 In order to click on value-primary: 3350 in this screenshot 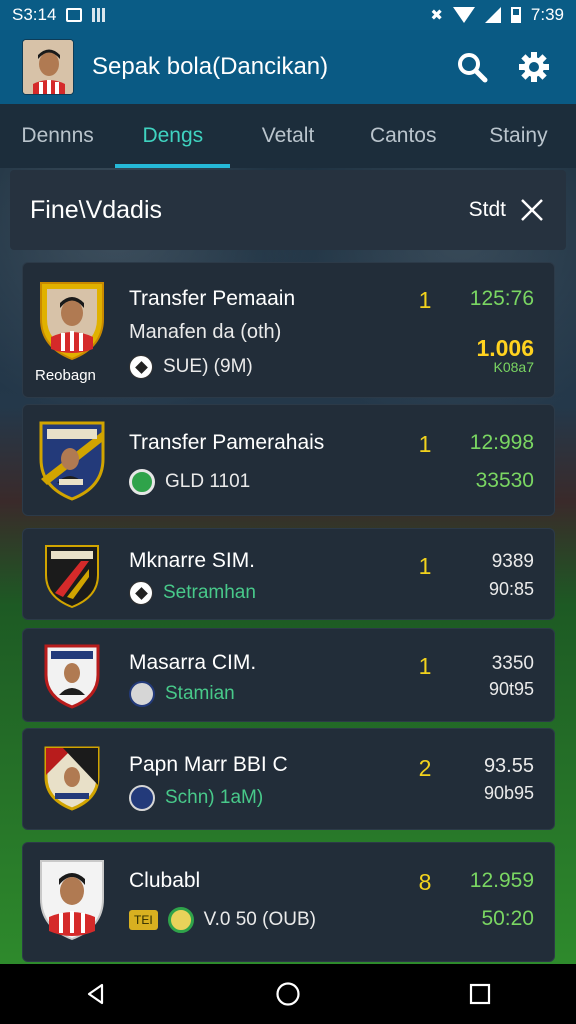, I will do `click(512, 663)`.